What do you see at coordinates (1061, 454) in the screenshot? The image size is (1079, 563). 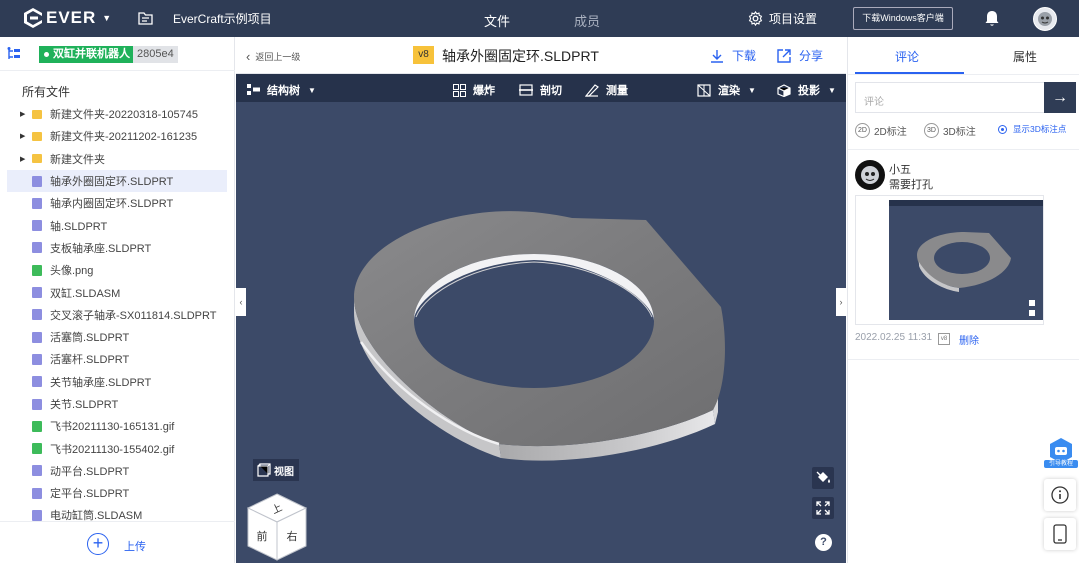 I see `guide-tutorial-button: 引导教程` at bounding box center [1061, 454].